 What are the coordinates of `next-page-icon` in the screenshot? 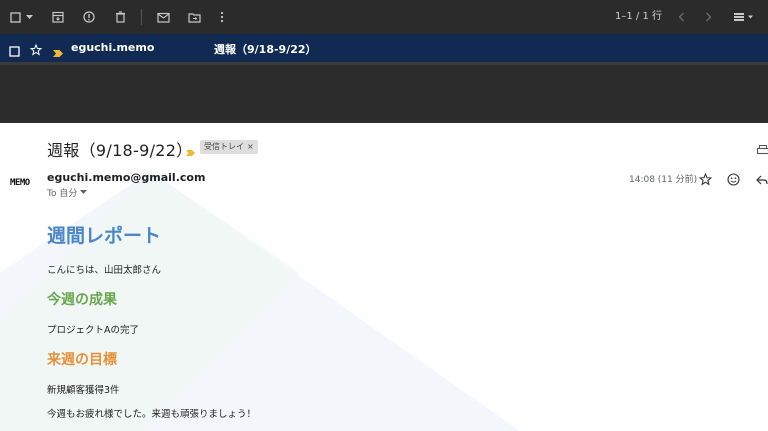 It's located at (708, 17).